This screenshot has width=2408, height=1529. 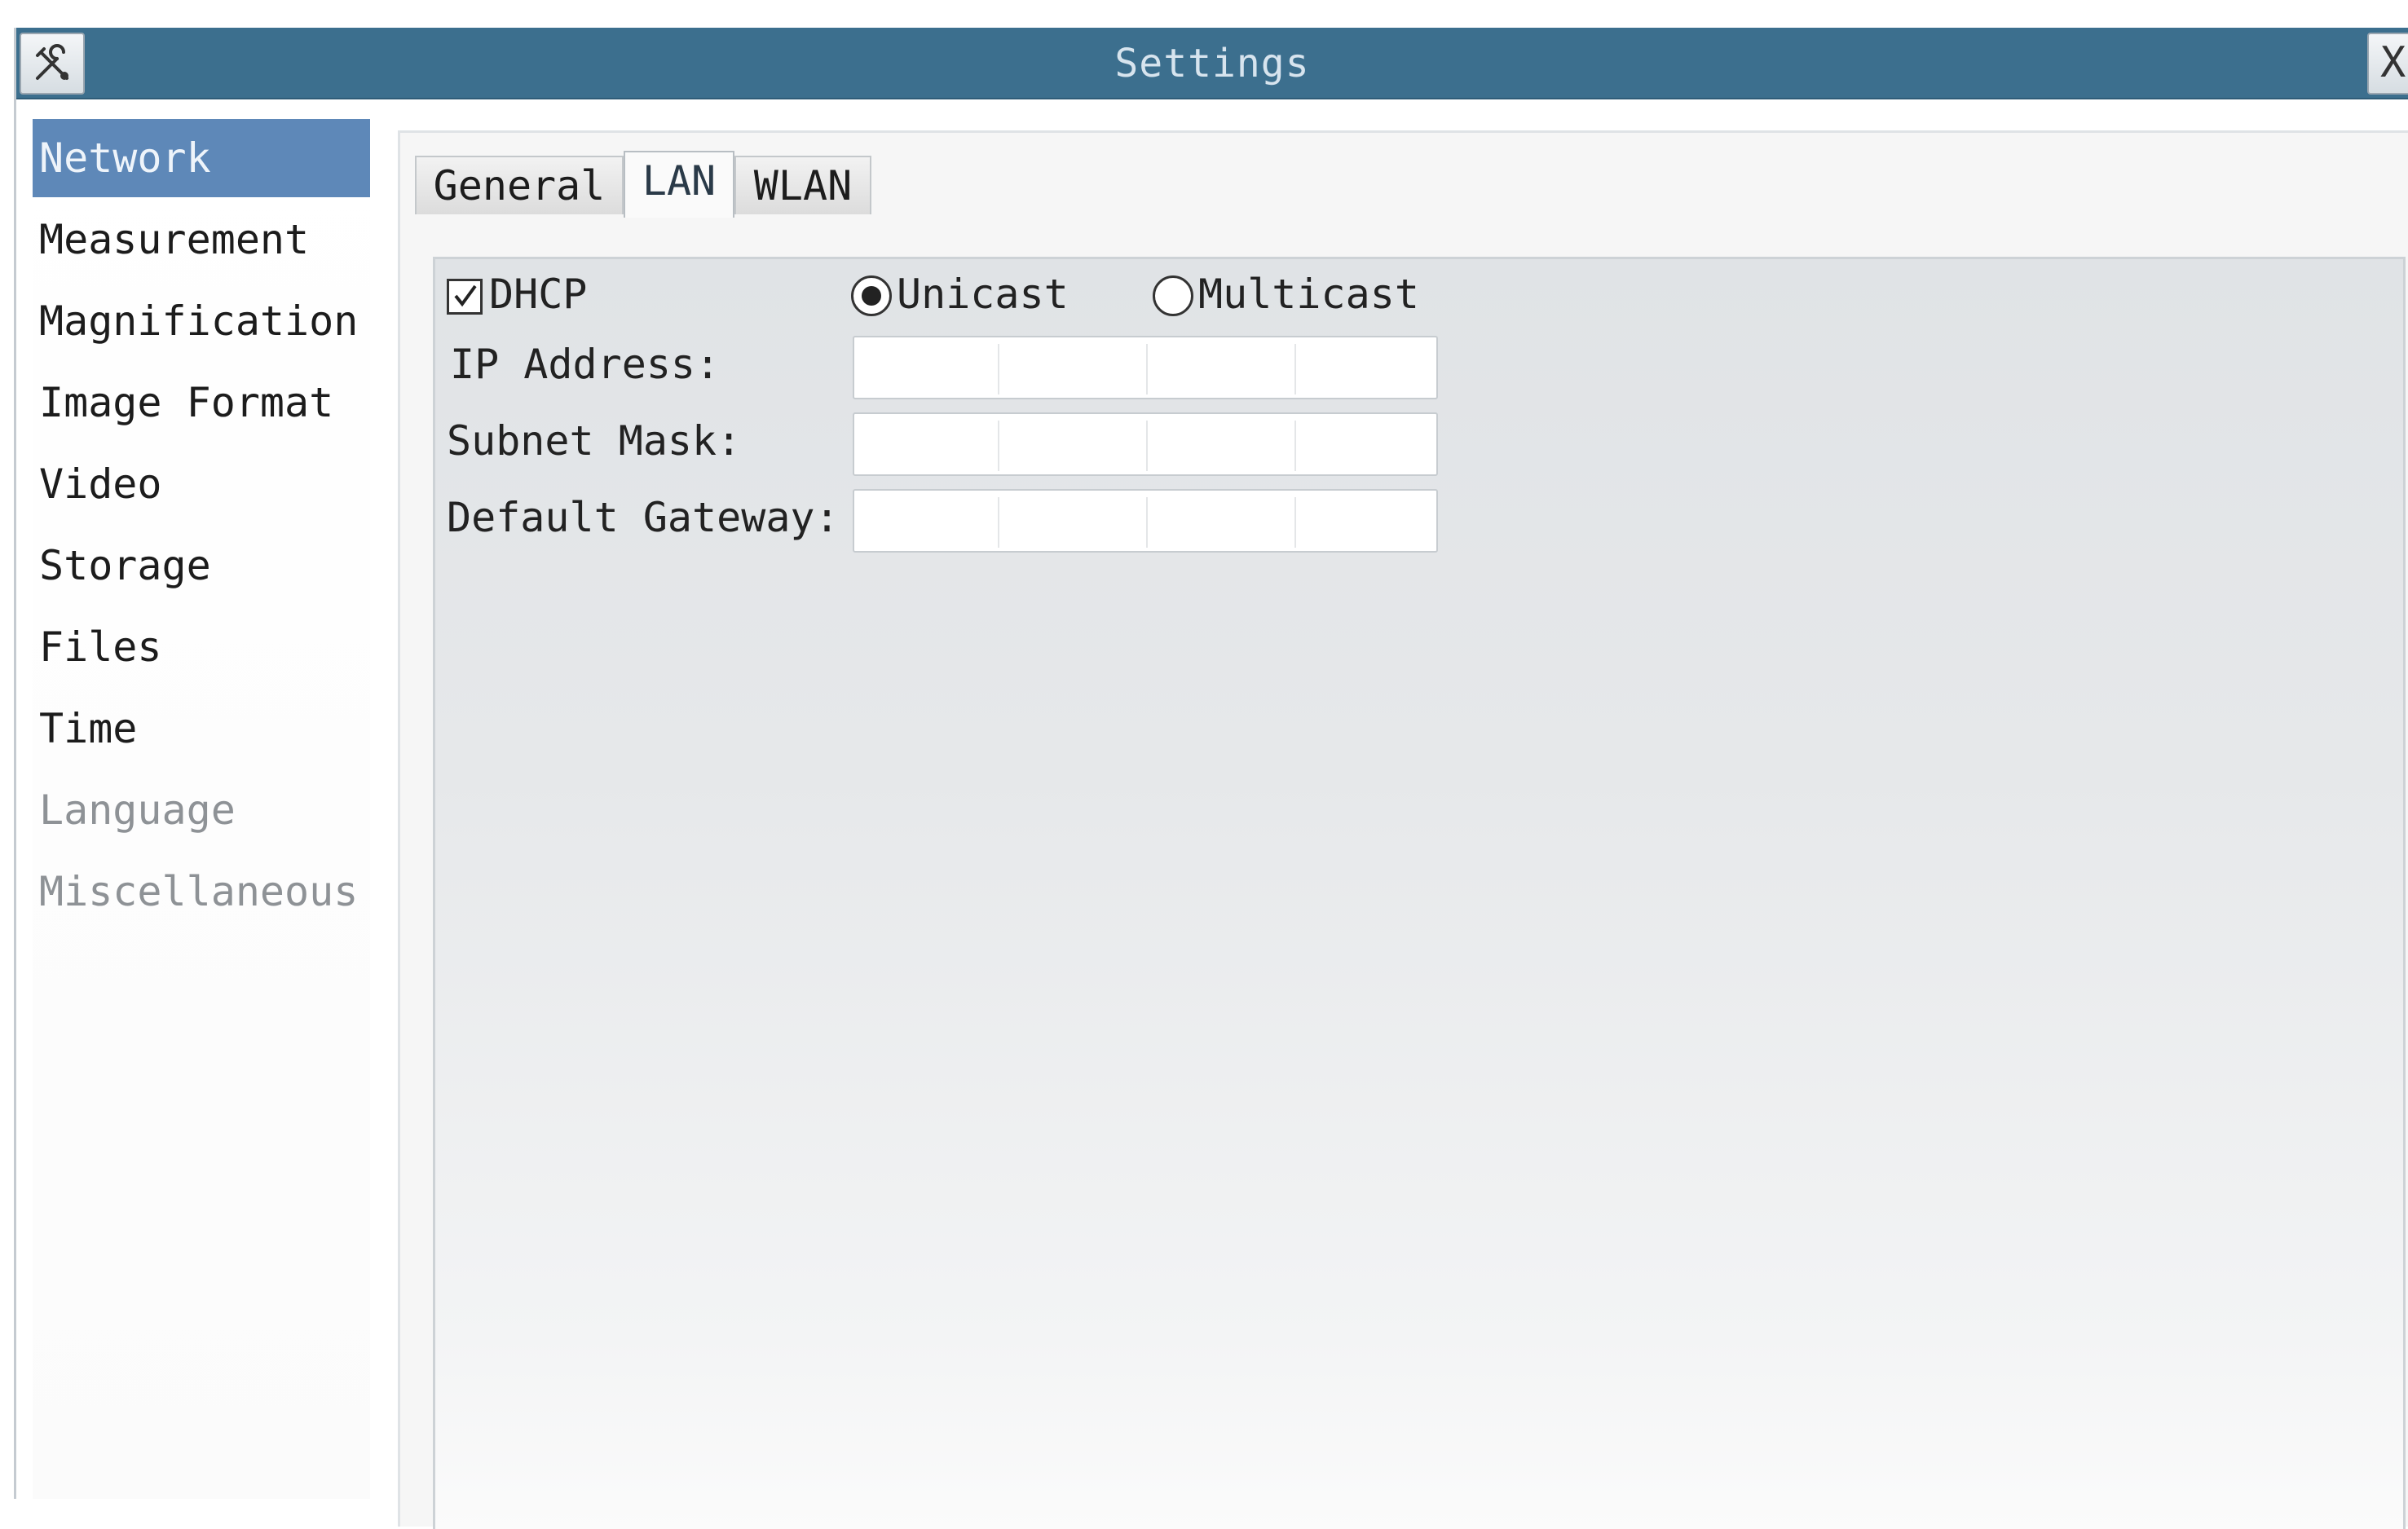 I want to click on unicast-radio, so click(x=871, y=295).